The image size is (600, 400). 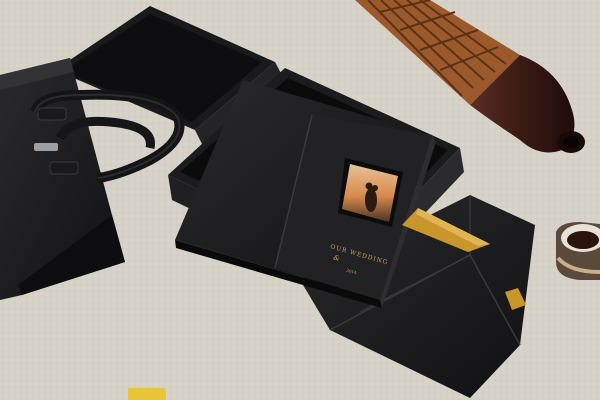 I want to click on coffee-cup, so click(x=578, y=251).